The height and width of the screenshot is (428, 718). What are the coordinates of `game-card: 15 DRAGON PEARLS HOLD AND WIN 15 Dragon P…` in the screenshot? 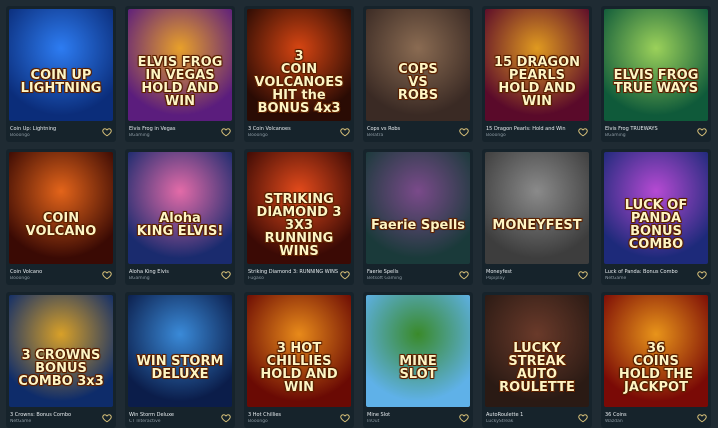 It's located at (537, 74).